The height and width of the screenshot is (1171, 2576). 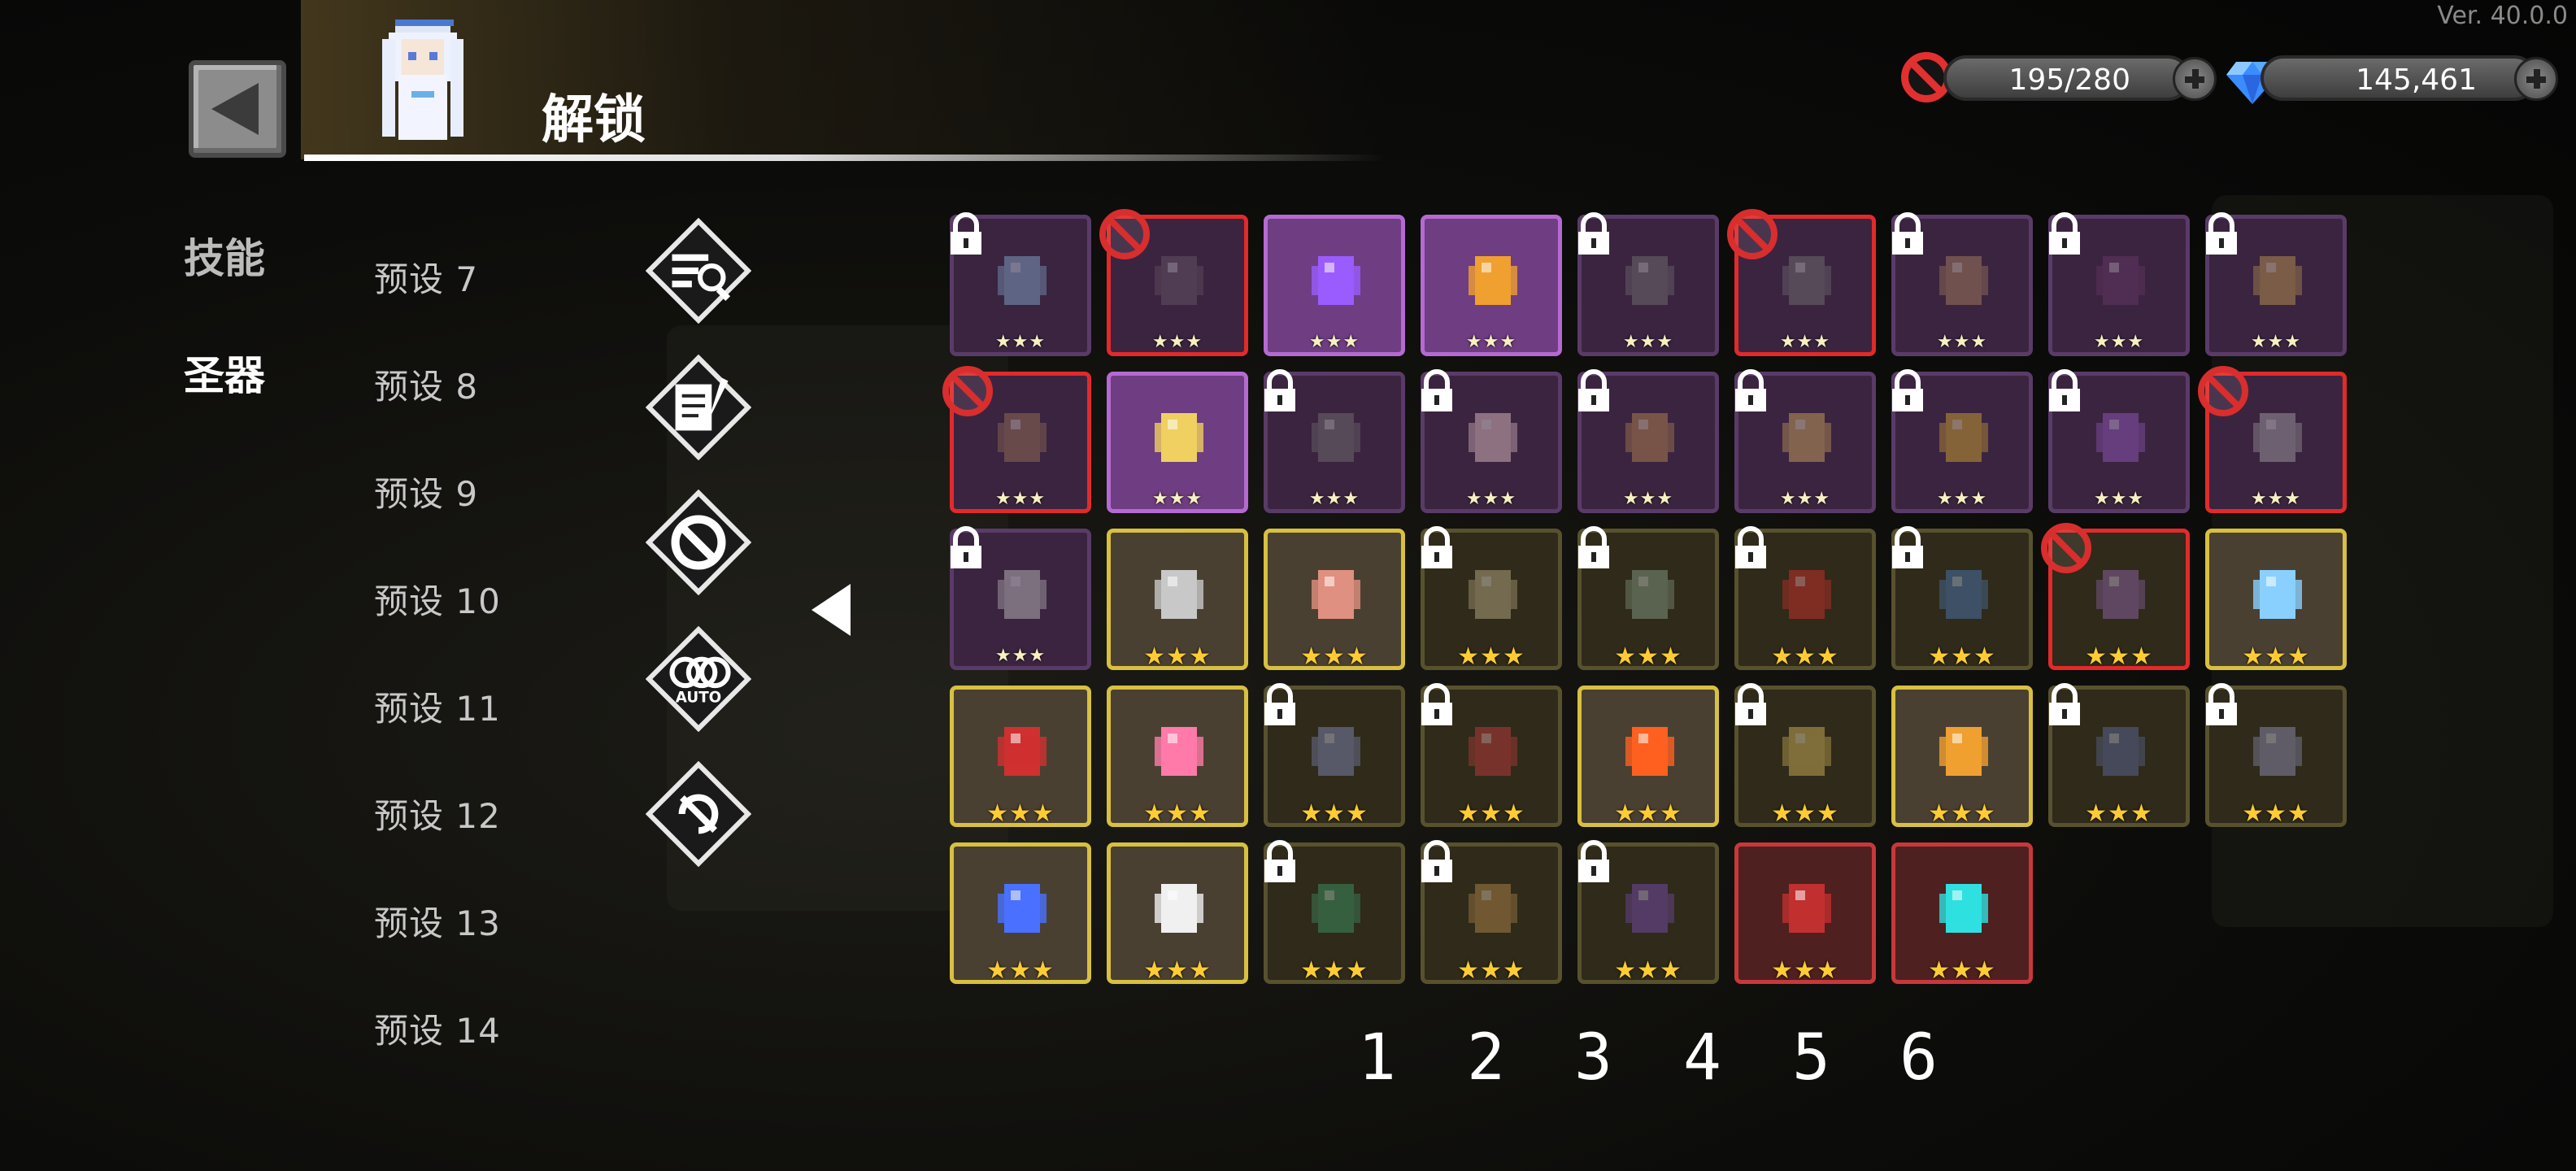 I want to click on relic-slot-flame-sword-relic: ★★★, so click(x=1648, y=757).